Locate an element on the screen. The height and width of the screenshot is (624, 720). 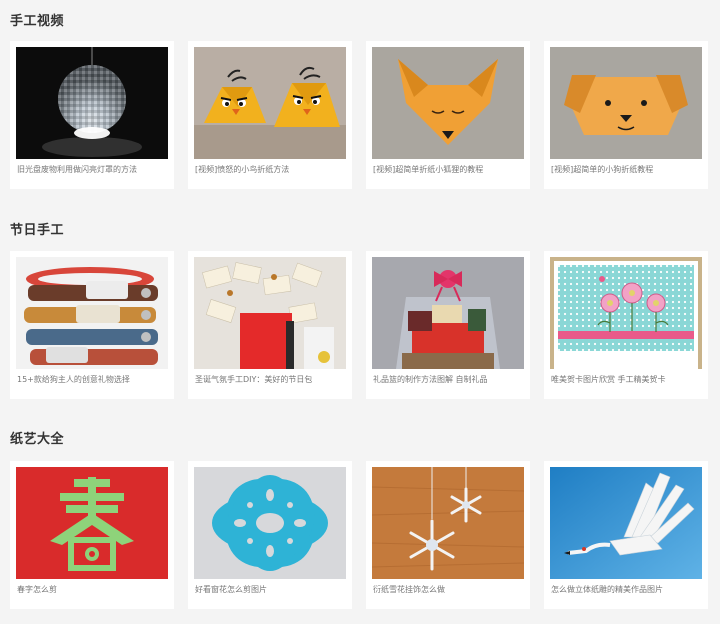
christmas-tags-image is located at coordinates (270, 313).